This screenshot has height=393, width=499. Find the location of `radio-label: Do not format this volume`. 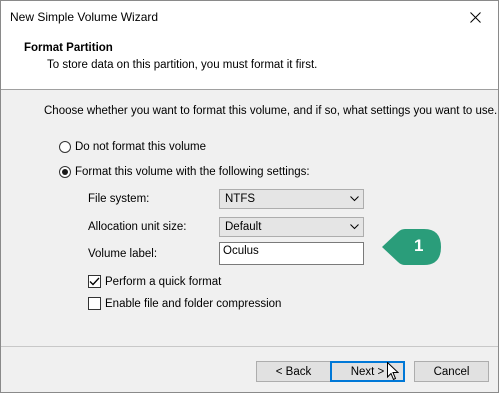

radio-label: Do not format this volume is located at coordinates (141, 147).